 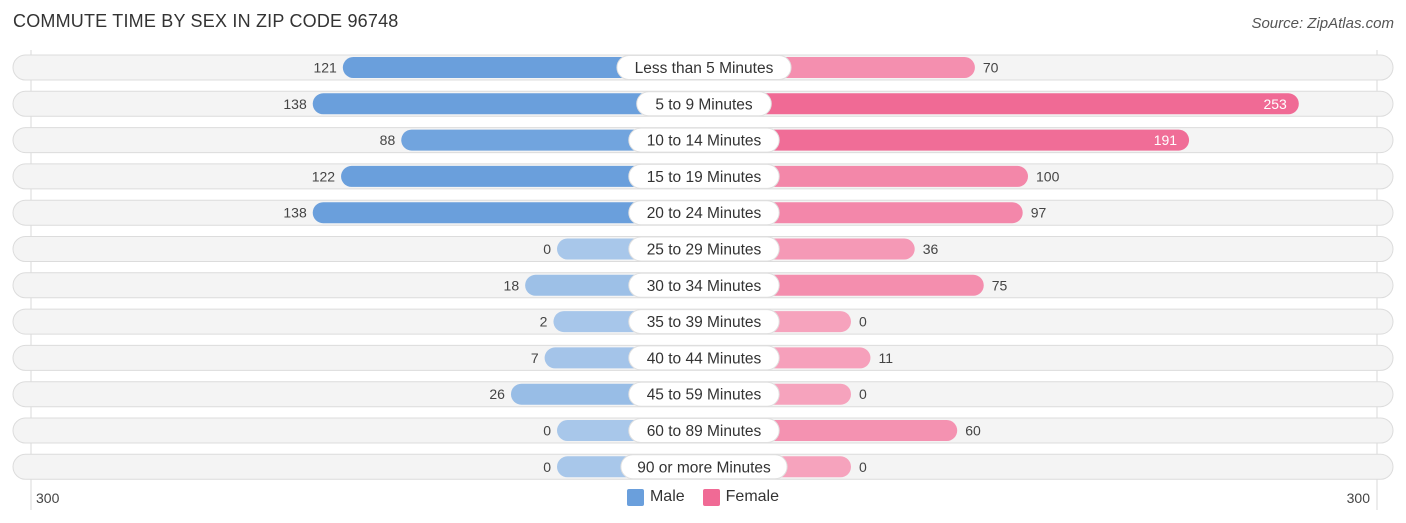 I want to click on value-label-male: 2, so click(x=544, y=322).